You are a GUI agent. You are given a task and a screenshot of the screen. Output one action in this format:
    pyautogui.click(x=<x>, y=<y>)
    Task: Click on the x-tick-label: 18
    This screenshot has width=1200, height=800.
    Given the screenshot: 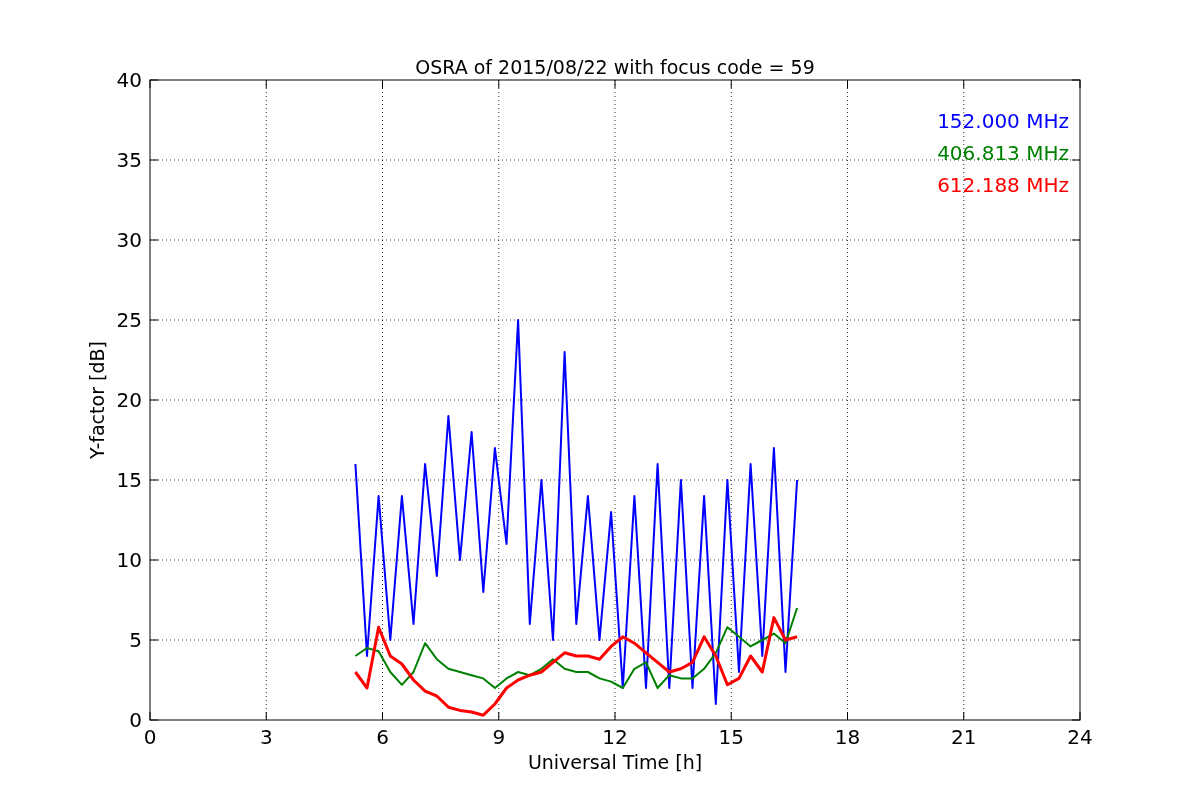 What is the action you would take?
    pyautogui.click(x=847, y=737)
    